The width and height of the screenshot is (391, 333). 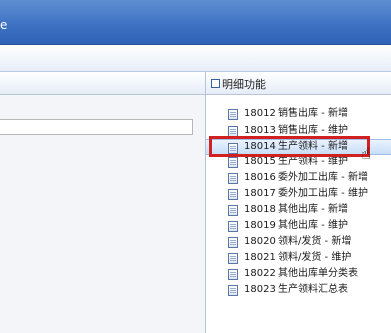 What do you see at coordinates (260, 225) in the screenshot?
I see `function-code: 18019` at bounding box center [260, 225].